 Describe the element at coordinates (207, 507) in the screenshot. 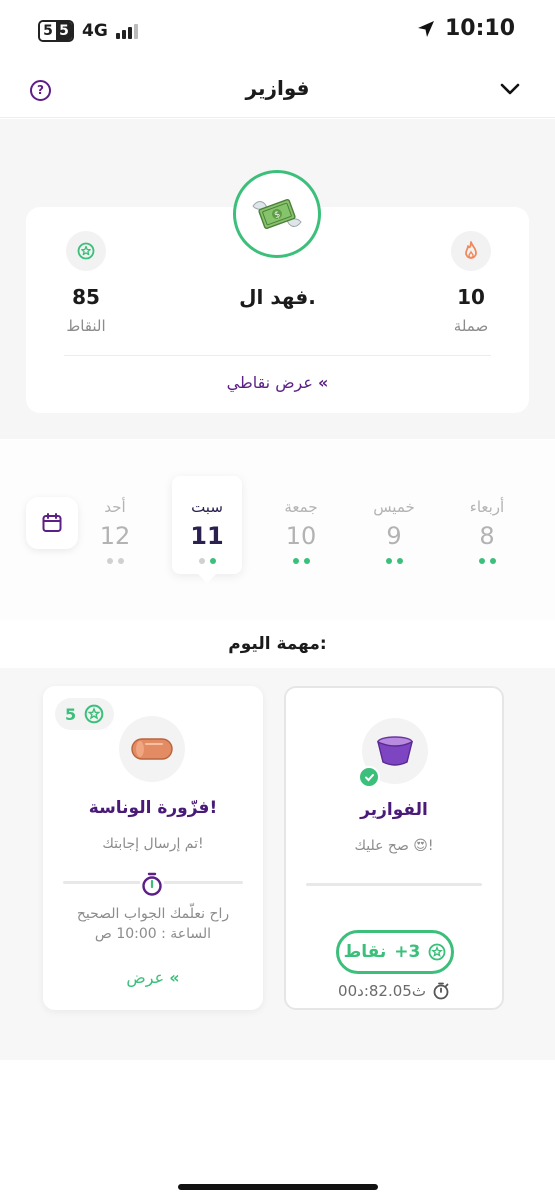

I see `day-name: سبت` at that location.